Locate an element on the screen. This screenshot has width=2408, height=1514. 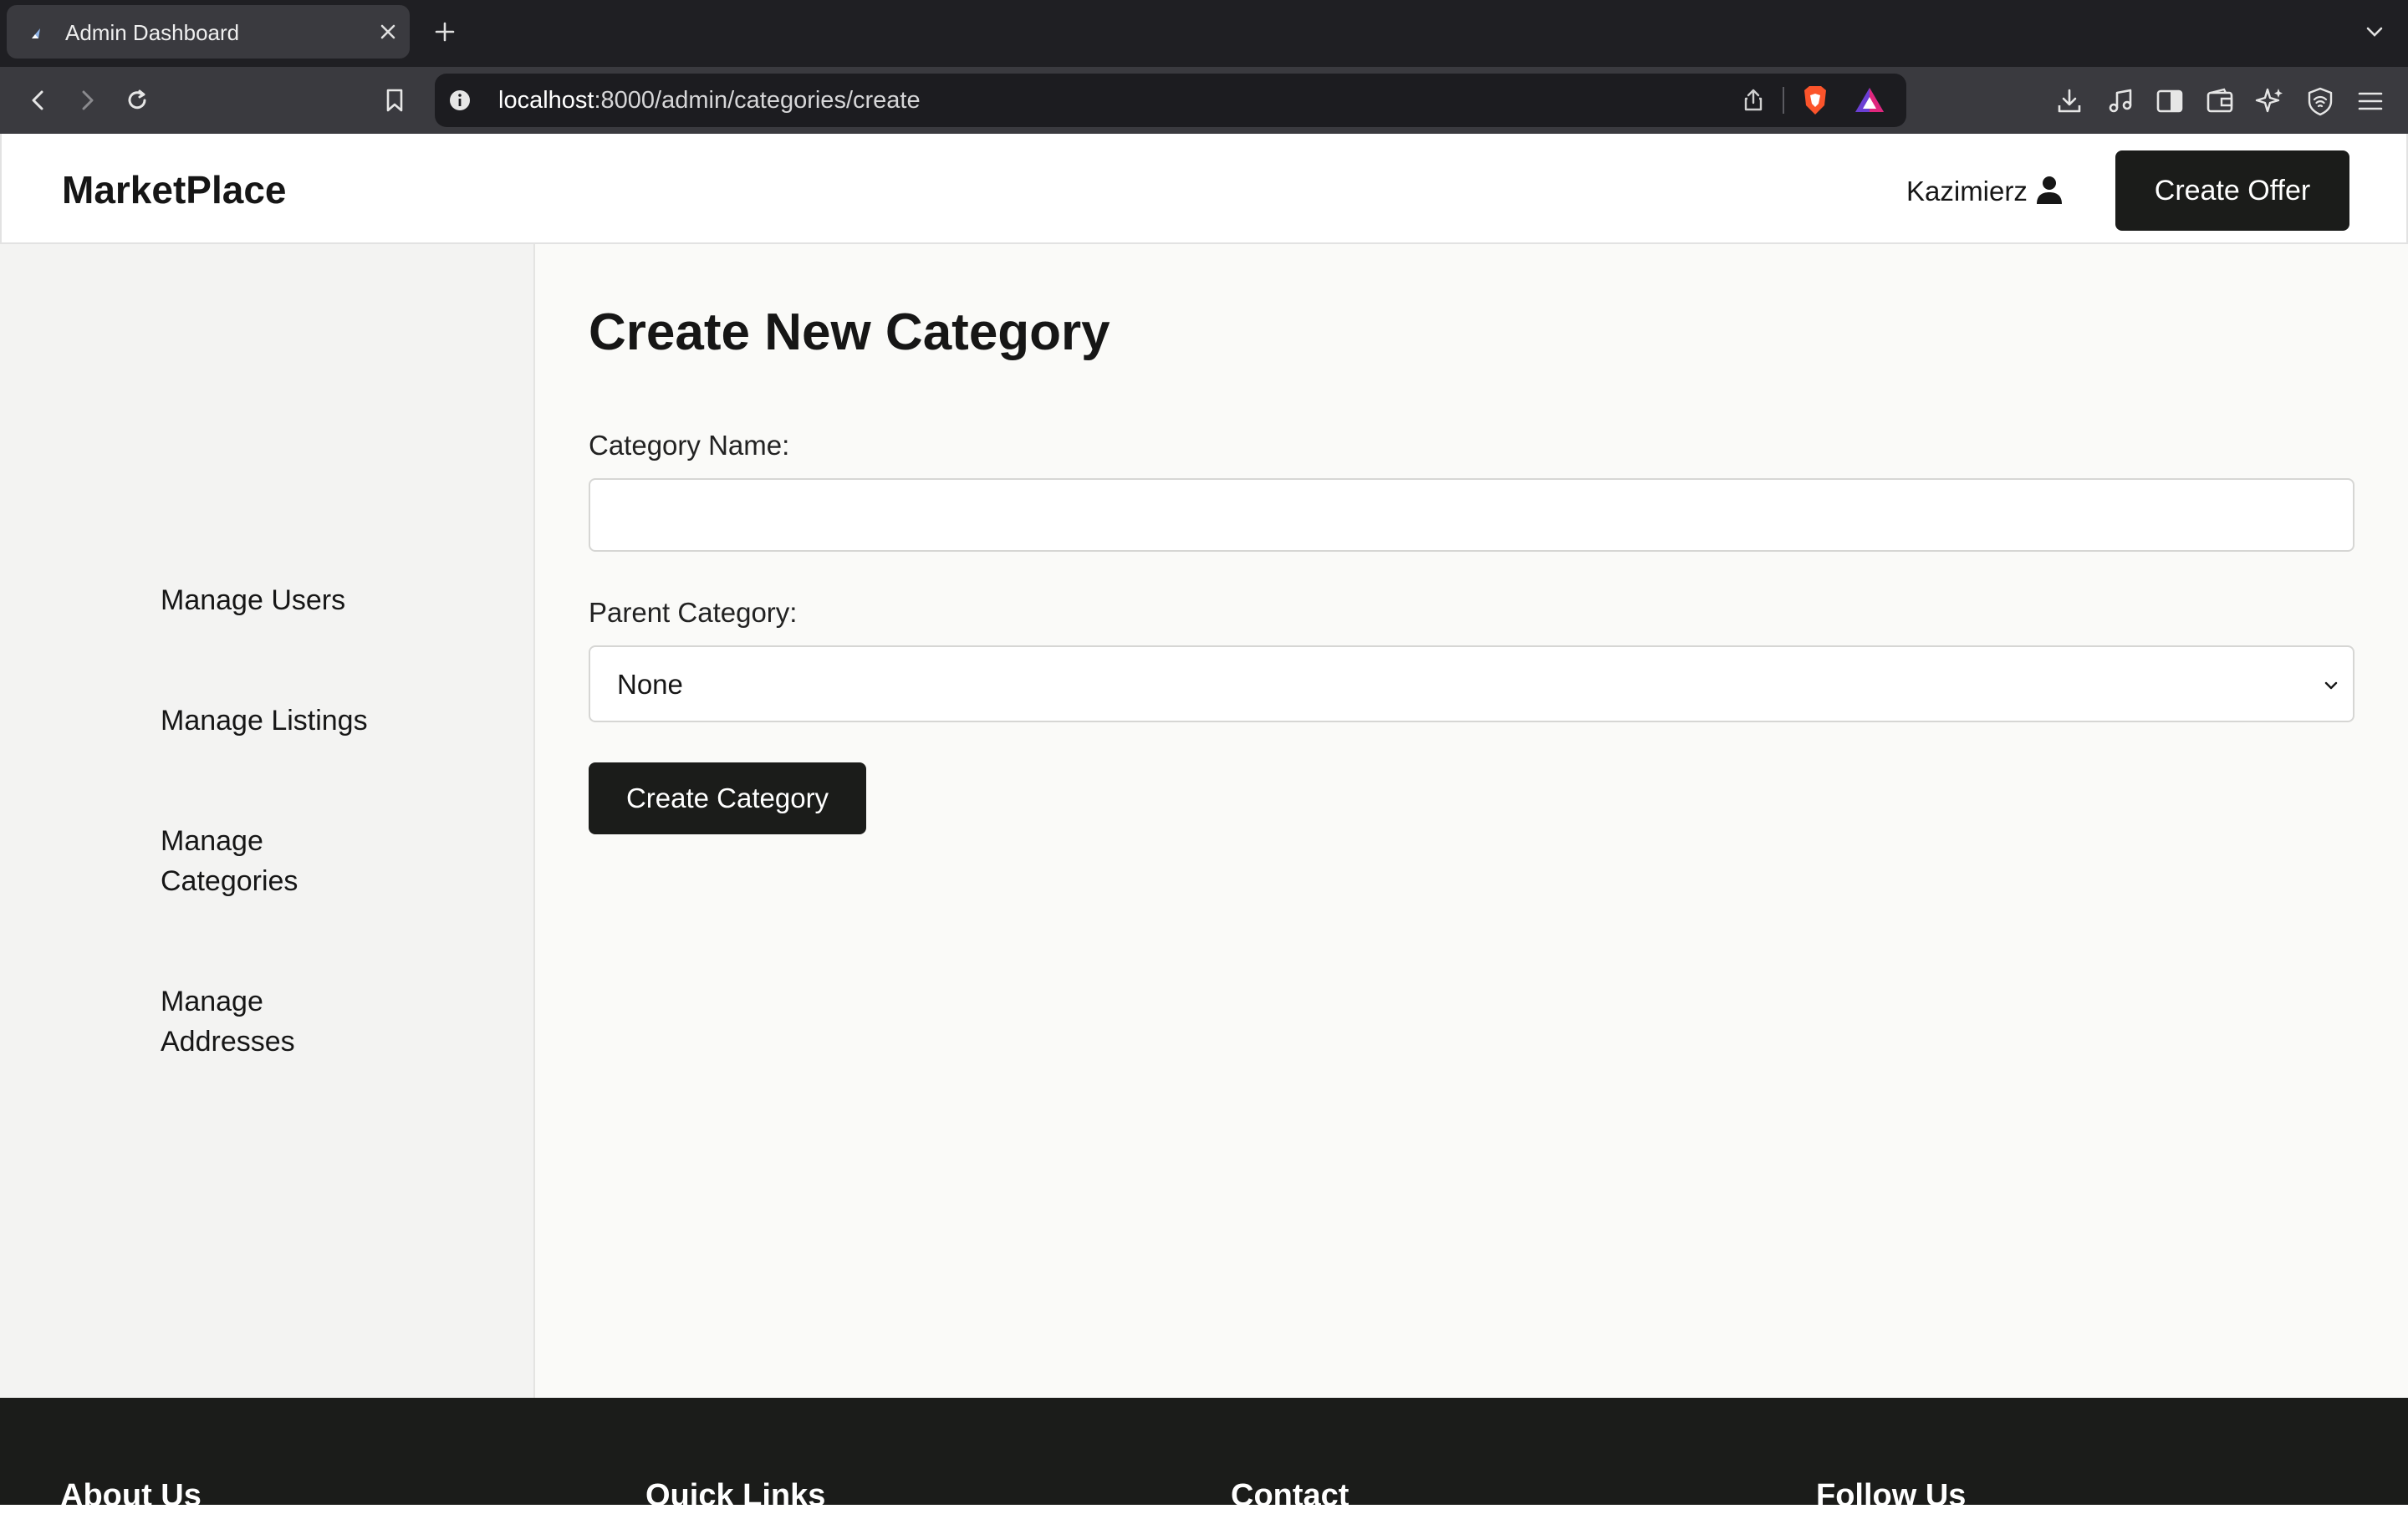
site-info-icon is located at coordinates (460, 100).